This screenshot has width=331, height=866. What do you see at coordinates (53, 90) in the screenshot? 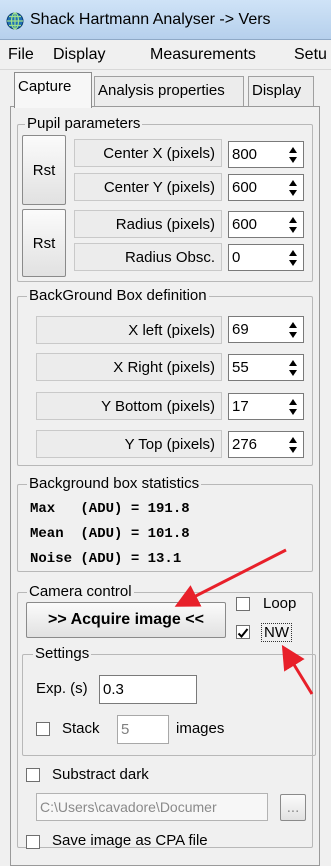
I see `tab-capture: Capture` at bounding box center [53, 90].